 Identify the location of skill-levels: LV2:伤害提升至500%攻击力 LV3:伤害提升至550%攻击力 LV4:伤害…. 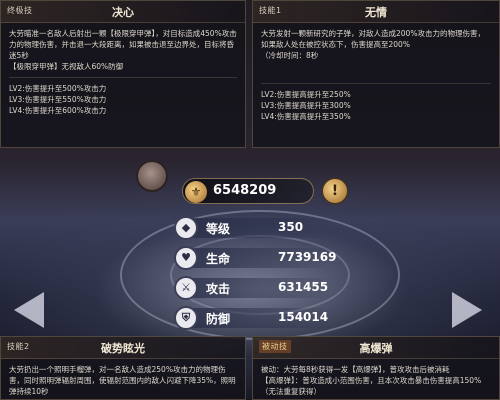
(123, 99).